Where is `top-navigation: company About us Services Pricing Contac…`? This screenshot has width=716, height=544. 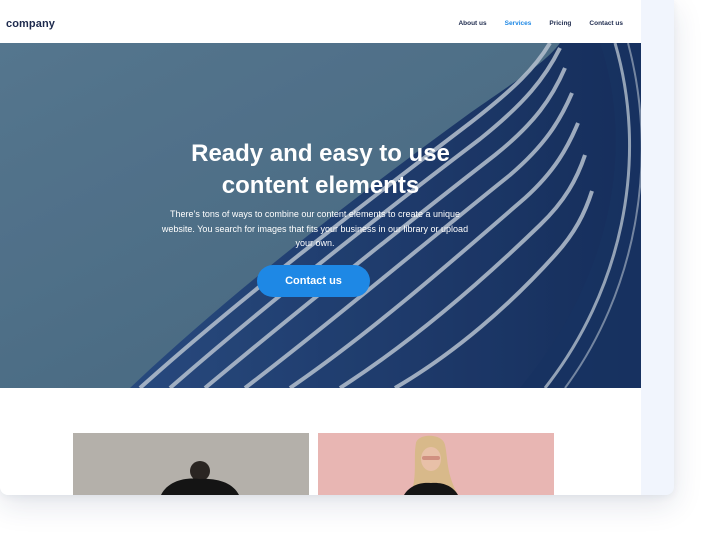 top-navigation: company About us Services Pricing Contac… is located at coordinates (320, 21).